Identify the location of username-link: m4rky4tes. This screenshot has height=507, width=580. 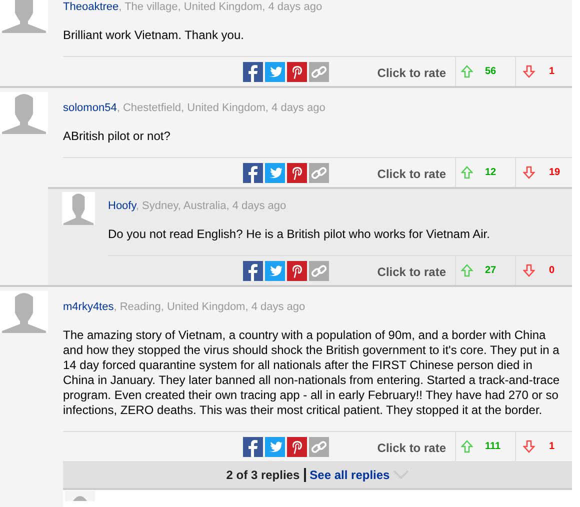
(88, 307).